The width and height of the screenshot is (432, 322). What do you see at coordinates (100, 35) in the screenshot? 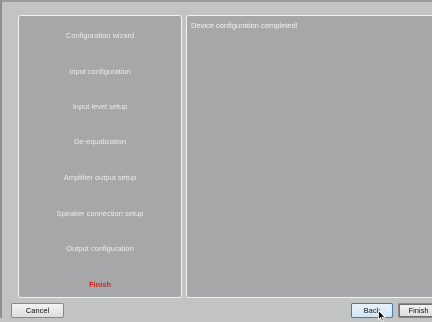
I see `step-configuration-wizard: Configuration wizard` at bounding box center [100, 35].